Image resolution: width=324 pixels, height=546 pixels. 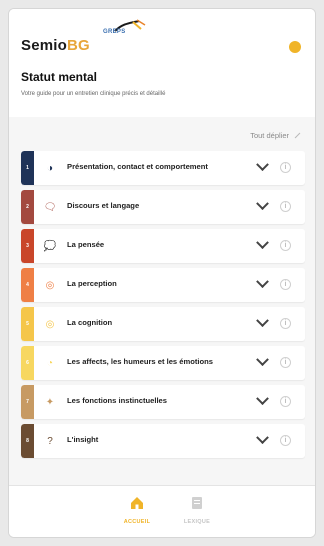 What do you see at coordinates (137, 510) in the screenshot?
I see `tab-accueil: ACCUEIL` at bounding box center [137, 510].